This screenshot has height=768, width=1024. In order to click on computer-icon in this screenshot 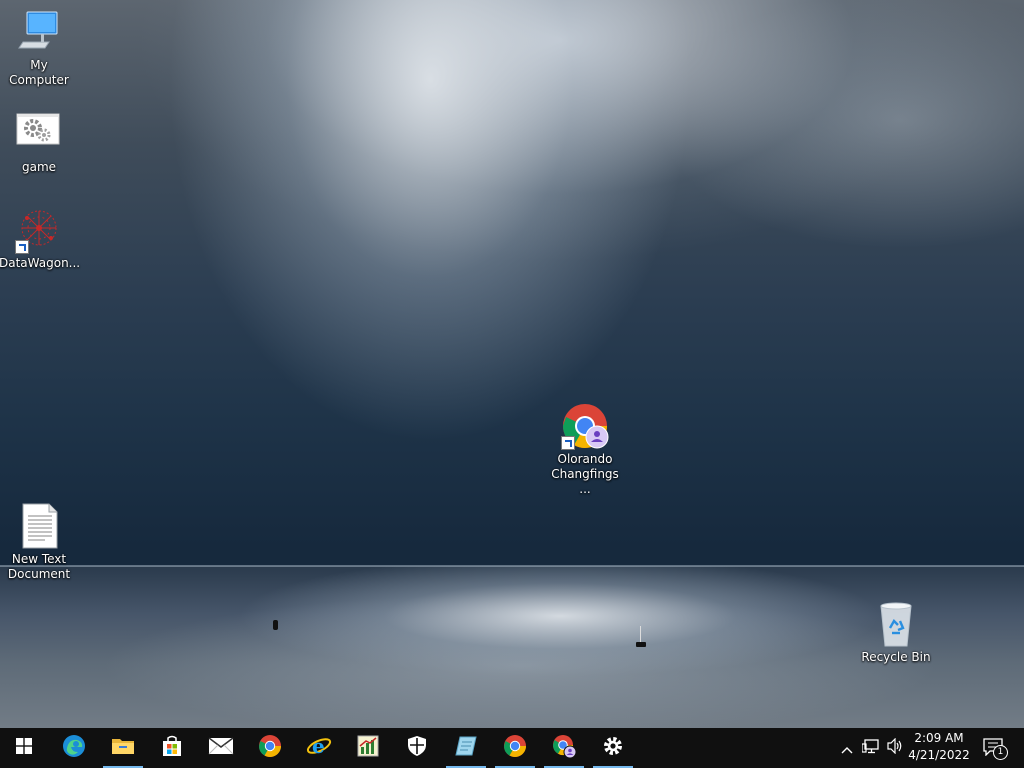, I will do `click(39, 32)`.